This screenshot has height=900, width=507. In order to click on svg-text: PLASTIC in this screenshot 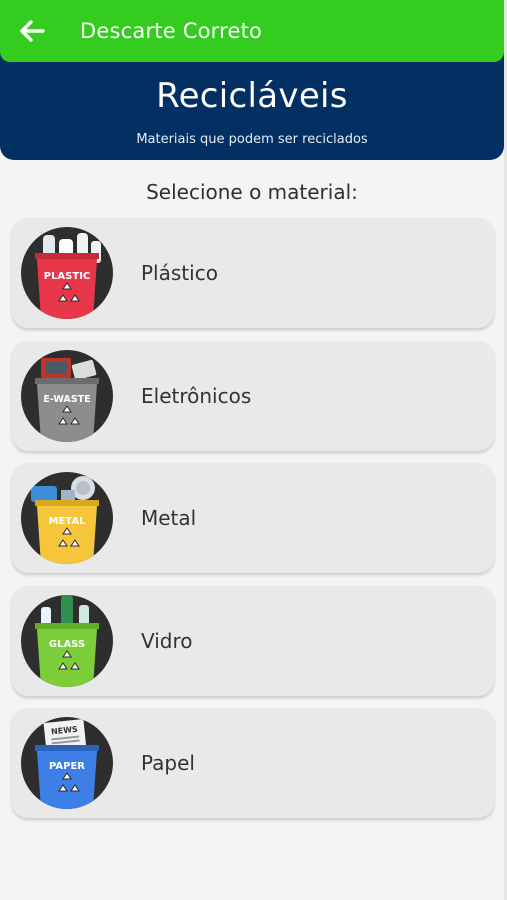, I will do `click(67, 276)`.